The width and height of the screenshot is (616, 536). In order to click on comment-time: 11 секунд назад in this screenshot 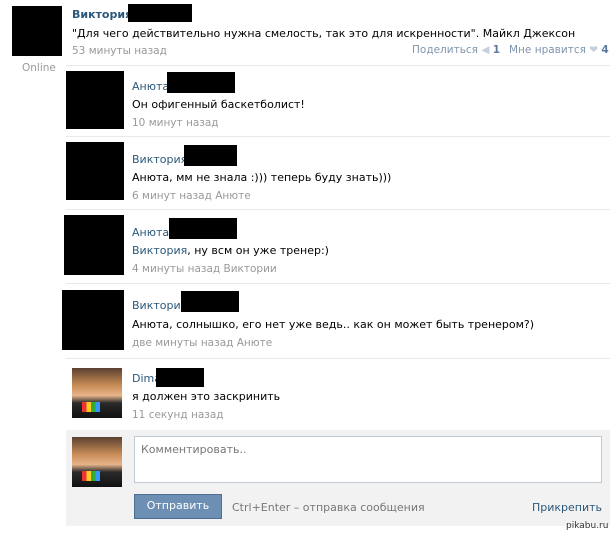, I will do `click(178, 415)`.